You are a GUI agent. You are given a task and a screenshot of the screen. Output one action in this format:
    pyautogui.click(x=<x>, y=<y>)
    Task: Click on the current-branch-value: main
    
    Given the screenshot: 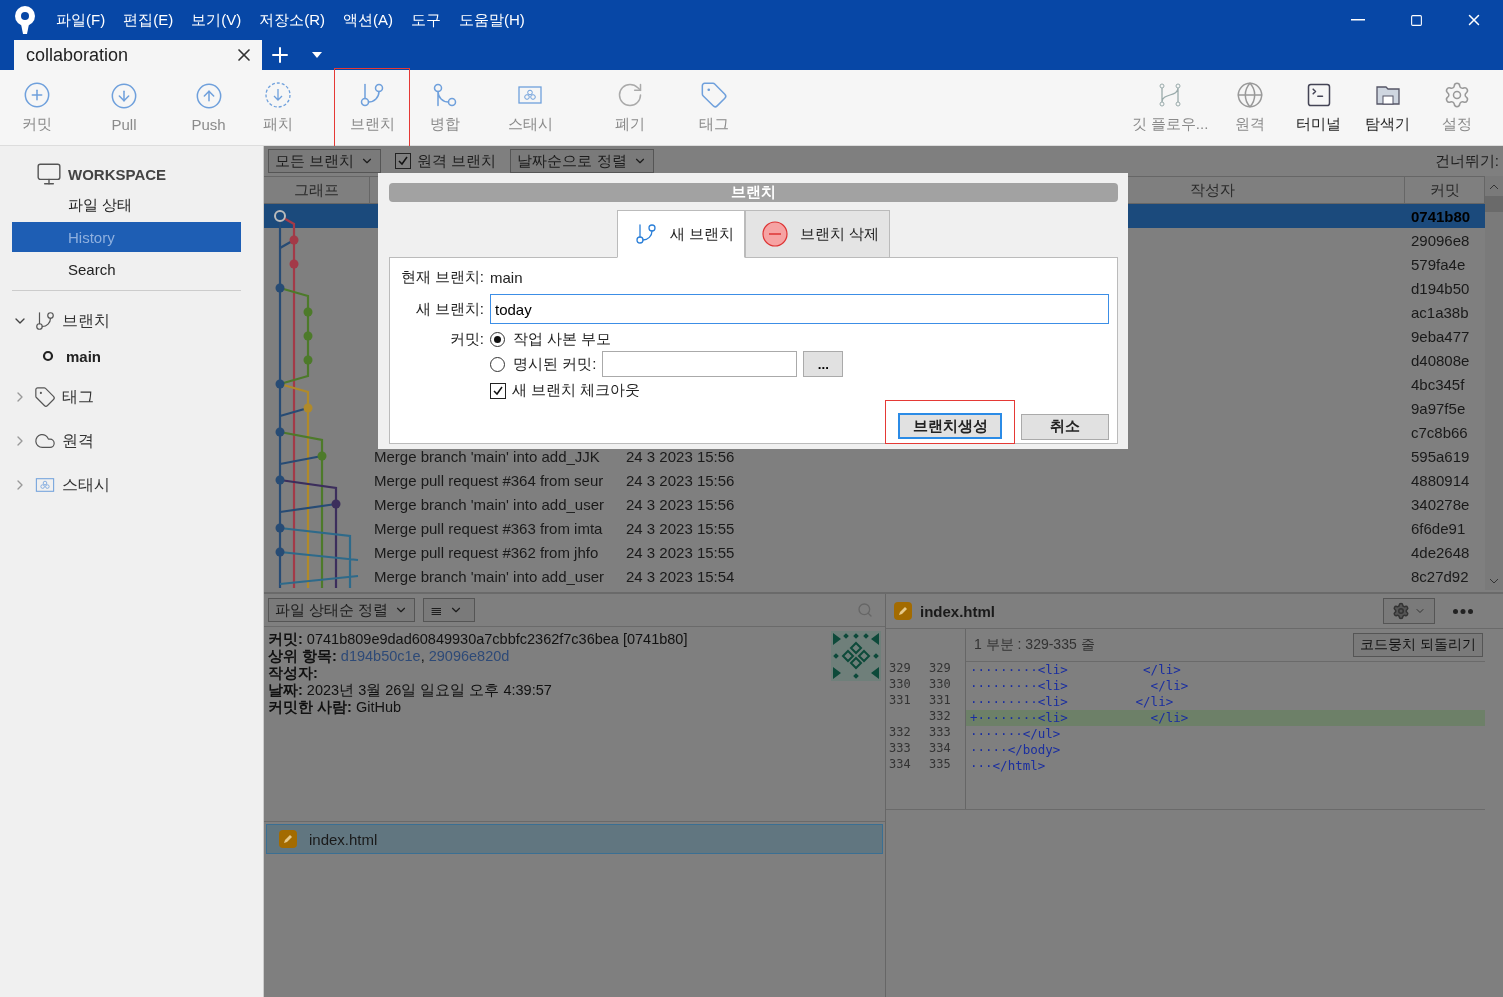 What is the action you would take?
    pyautogui.click(x=506, y=277)
    